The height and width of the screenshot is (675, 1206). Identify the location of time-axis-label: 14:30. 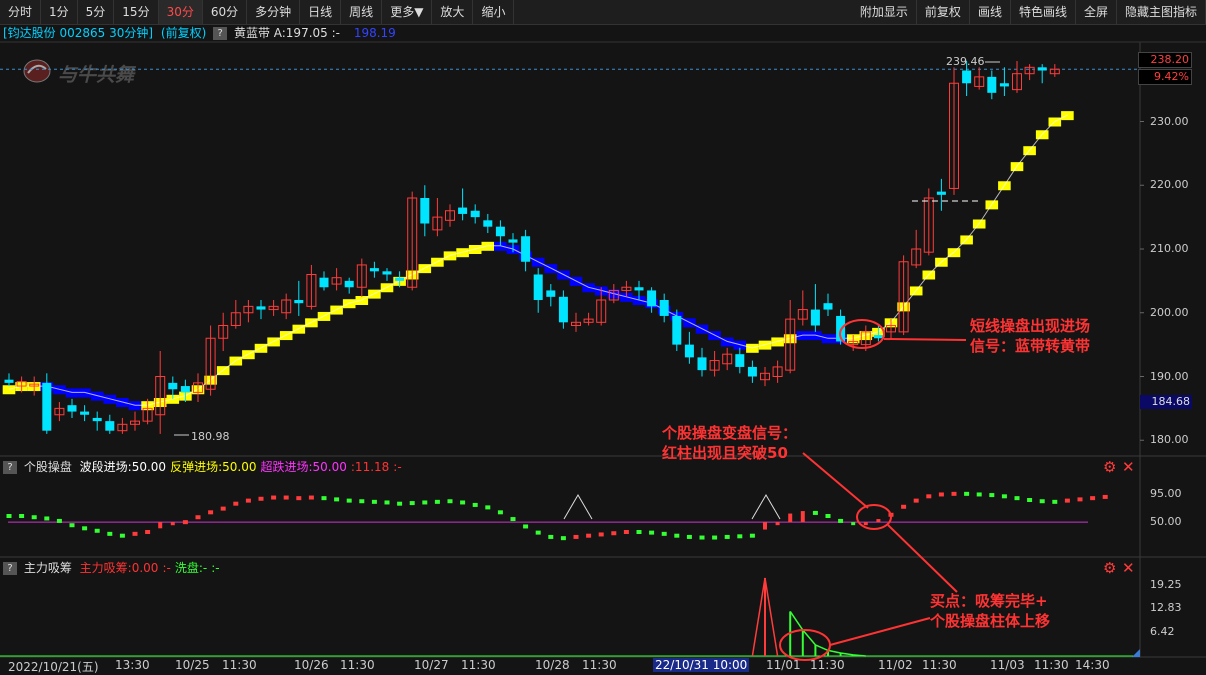
(1092, 665).